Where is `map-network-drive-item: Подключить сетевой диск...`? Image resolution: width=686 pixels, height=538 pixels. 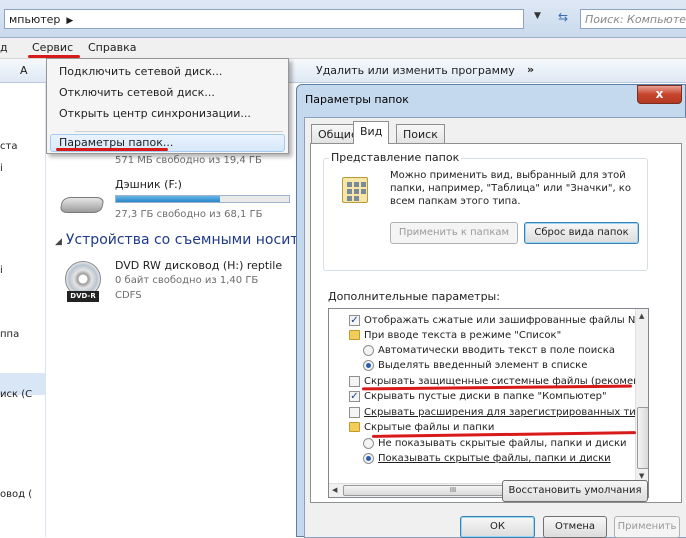 map-network-drive-item: Подключить сетевой диск... is located at coordinates (140, 71).